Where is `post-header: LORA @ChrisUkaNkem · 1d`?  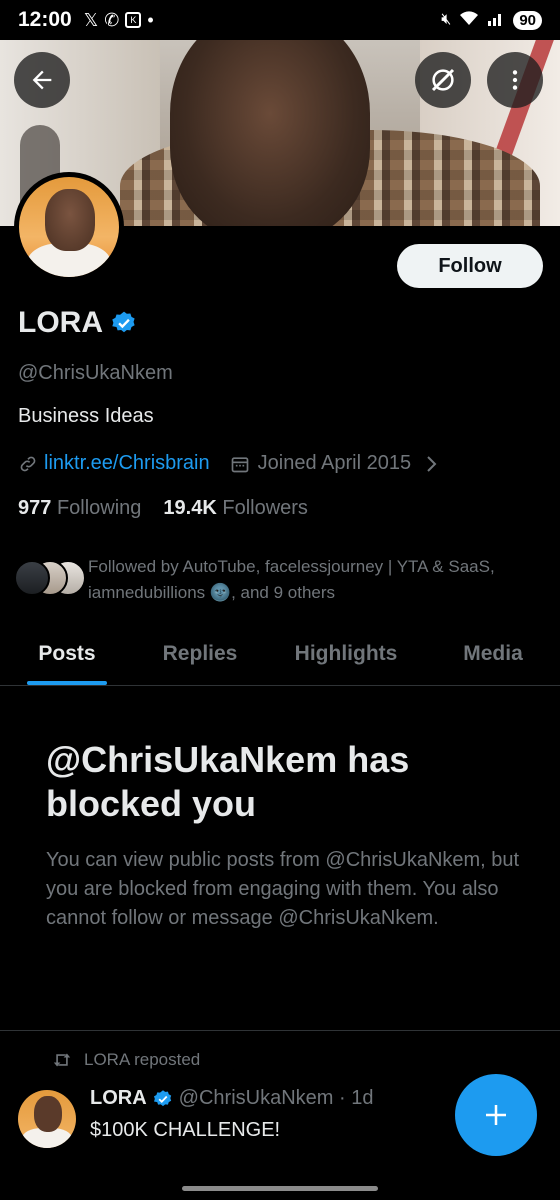
post-header: LORA @ChrisUkaNkem · 1d is located at coordinates (231, 1098).